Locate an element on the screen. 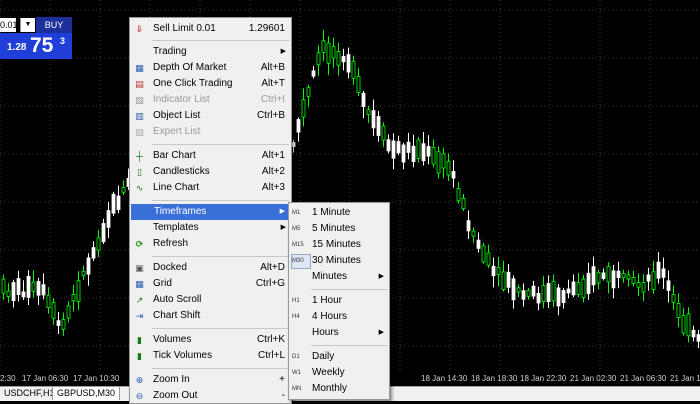 The image size is (700, 404). menu-item-depth-of-market: ▦ Depth Of Market Alt+B is located at coordinates (210, 68).